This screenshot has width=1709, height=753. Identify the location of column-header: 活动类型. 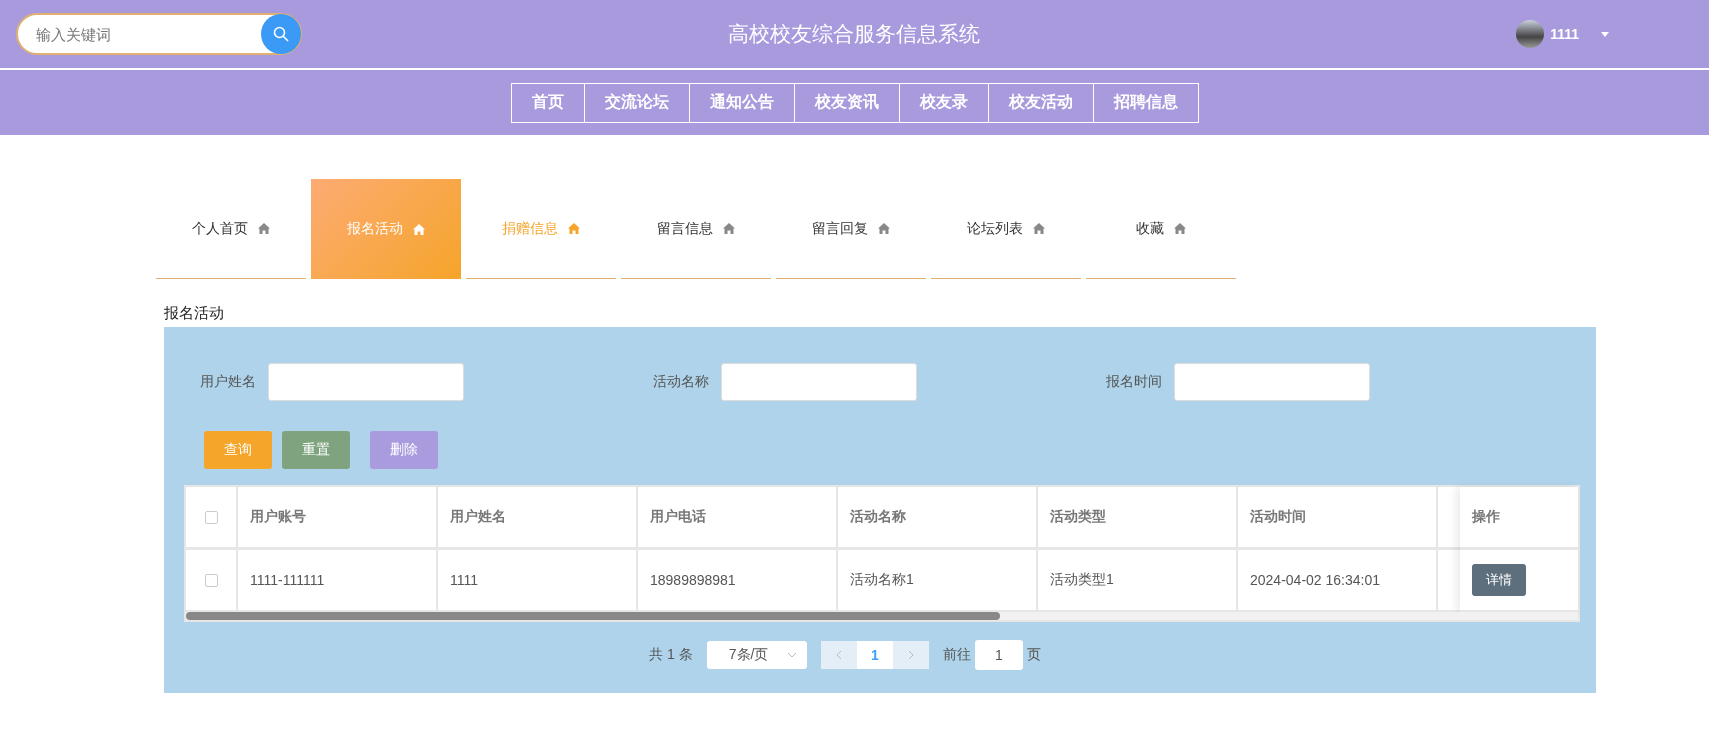
(1138, 517).